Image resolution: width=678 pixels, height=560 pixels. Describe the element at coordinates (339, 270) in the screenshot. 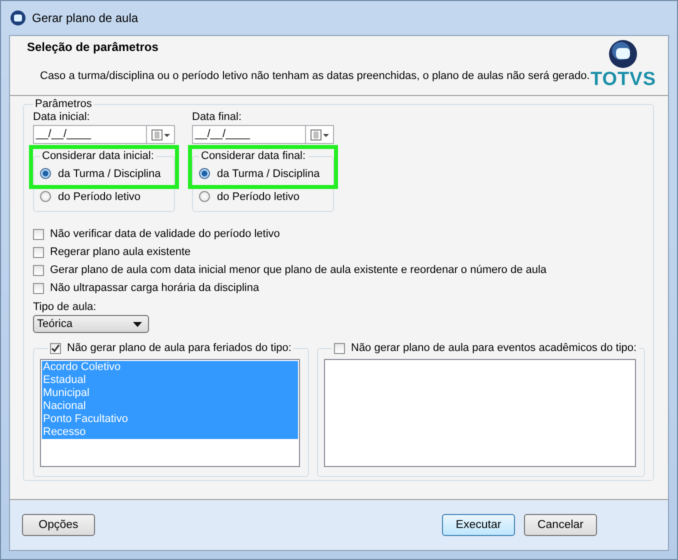

I see `checkbox-option: Gerar plano de aula com data inicial menor que plano de aula existente e reordenar o número de aula` at that location.